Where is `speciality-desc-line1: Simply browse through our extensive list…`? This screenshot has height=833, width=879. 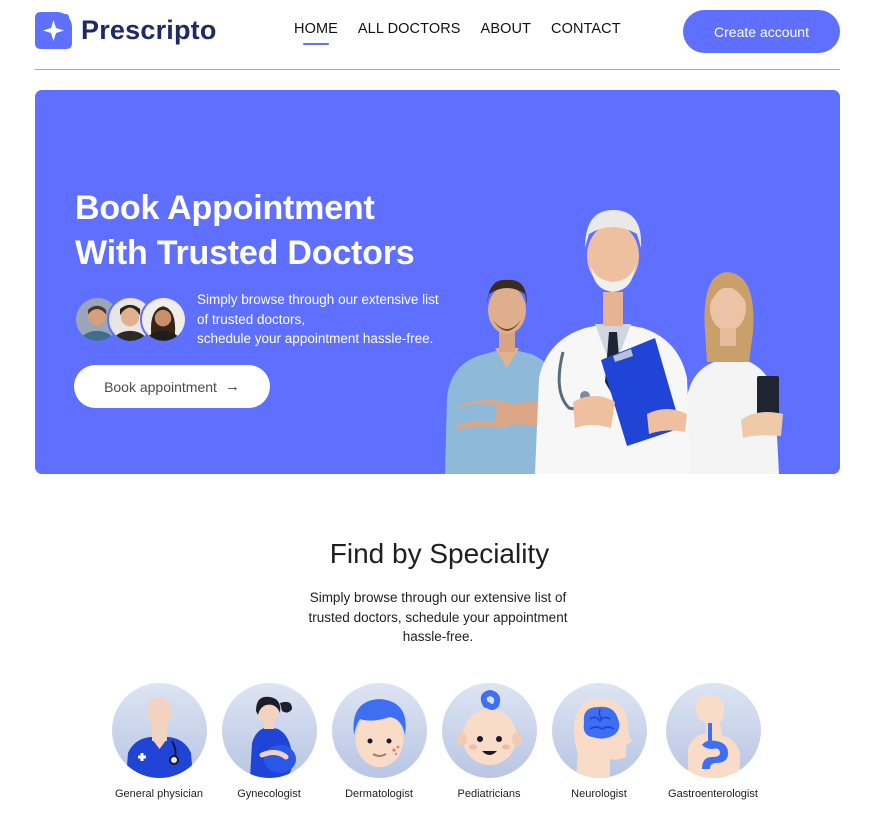 speciality-desc-line1: Simply browse through our extensive list… is located at coordinates (438, 597).